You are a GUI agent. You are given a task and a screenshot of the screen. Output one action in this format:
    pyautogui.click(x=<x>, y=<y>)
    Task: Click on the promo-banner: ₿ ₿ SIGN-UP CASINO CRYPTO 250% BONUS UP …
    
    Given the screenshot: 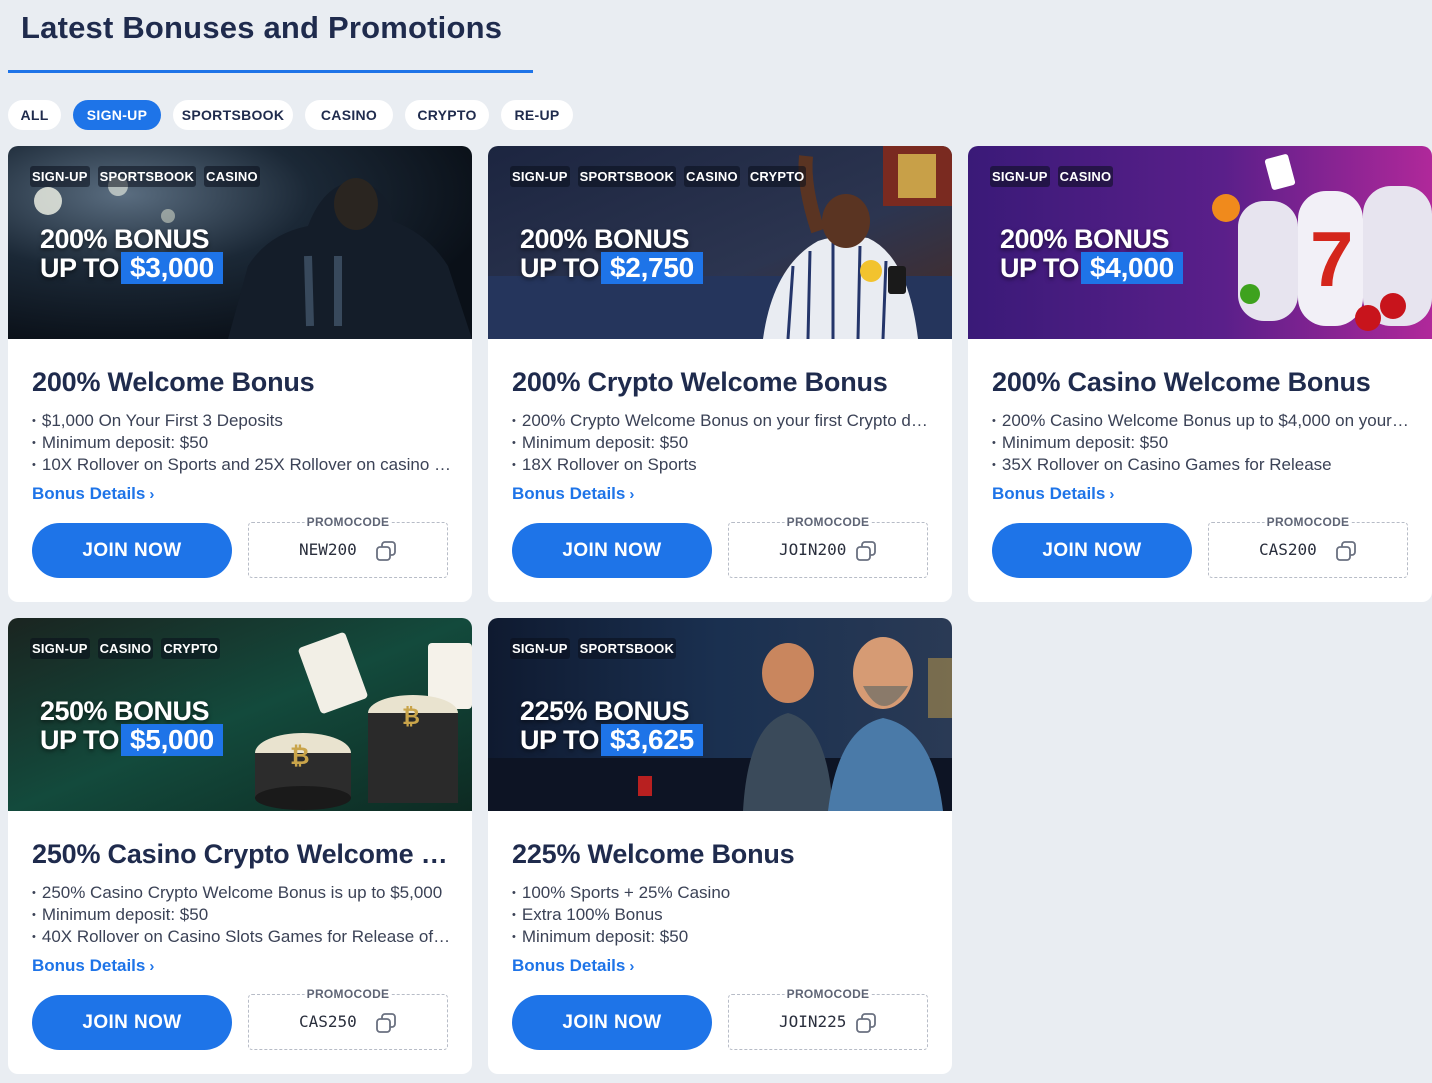 What is the action you would take?
    pyautogui.click(x=240, y=714)
    